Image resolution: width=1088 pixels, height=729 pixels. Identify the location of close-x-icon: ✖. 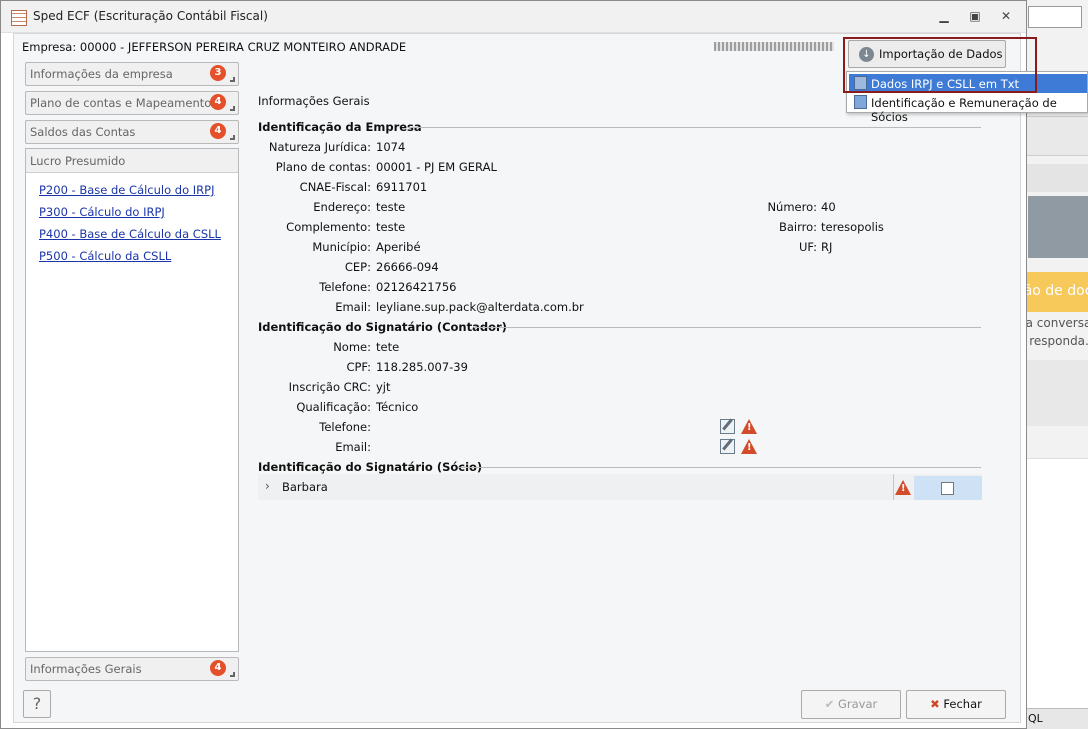
(935, 704).